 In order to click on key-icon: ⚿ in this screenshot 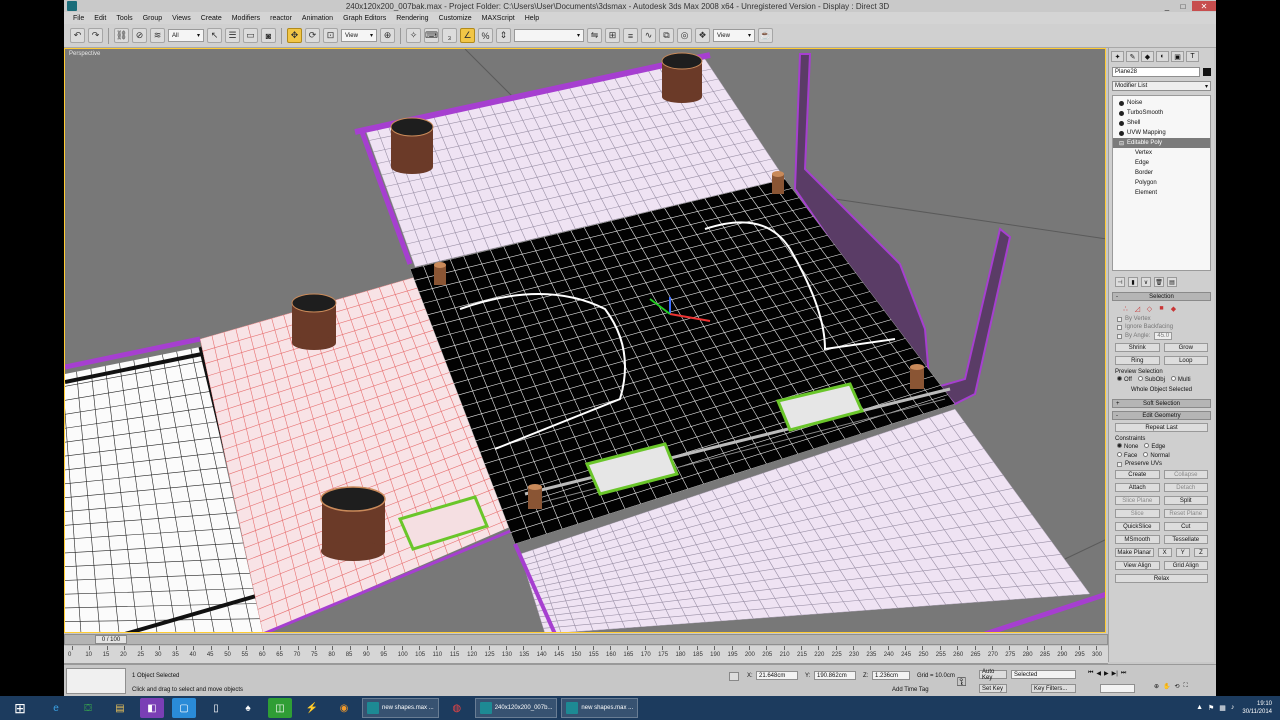, I will do `click(961, 682)`.